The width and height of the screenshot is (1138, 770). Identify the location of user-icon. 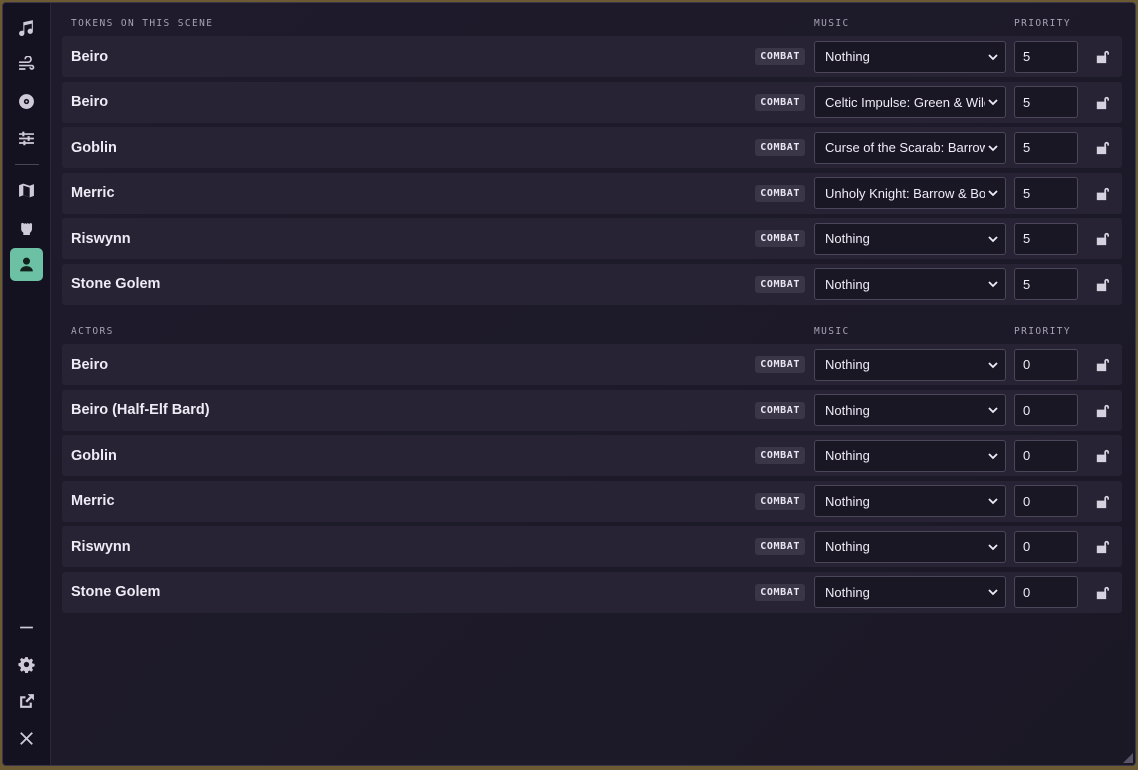
(26, 264).